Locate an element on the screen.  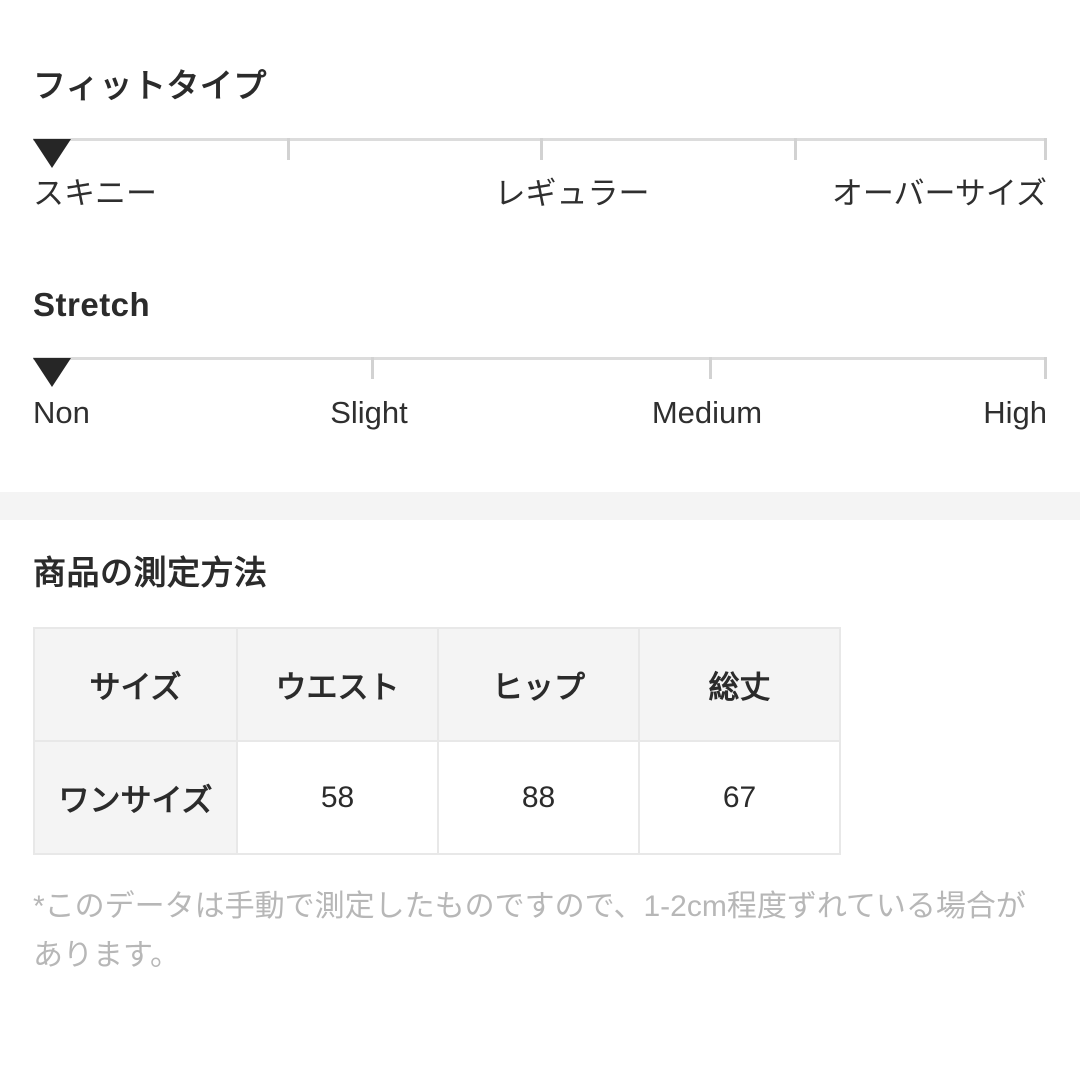
column-header-length: 総丈 is located at coordinates (739, 685).